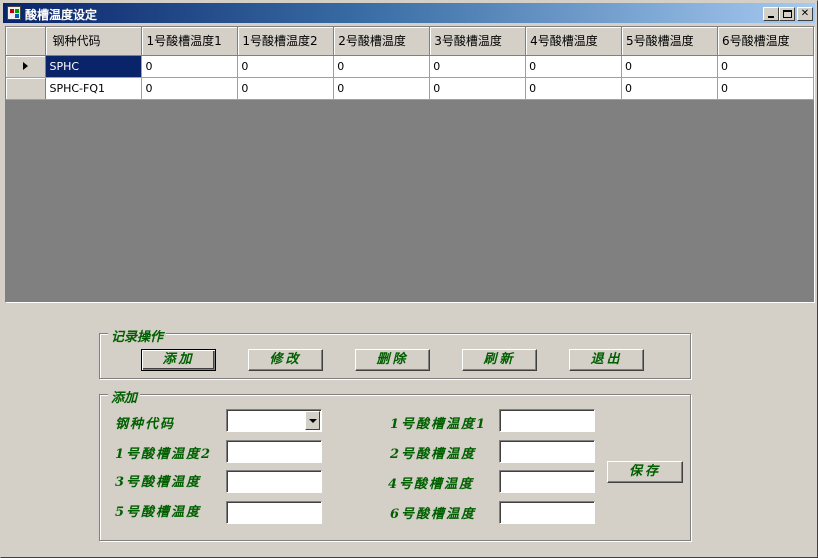 Image resolution: width=818 pixels, height=558 pixels. I want to click on dropdown-button, so click(312, 420).